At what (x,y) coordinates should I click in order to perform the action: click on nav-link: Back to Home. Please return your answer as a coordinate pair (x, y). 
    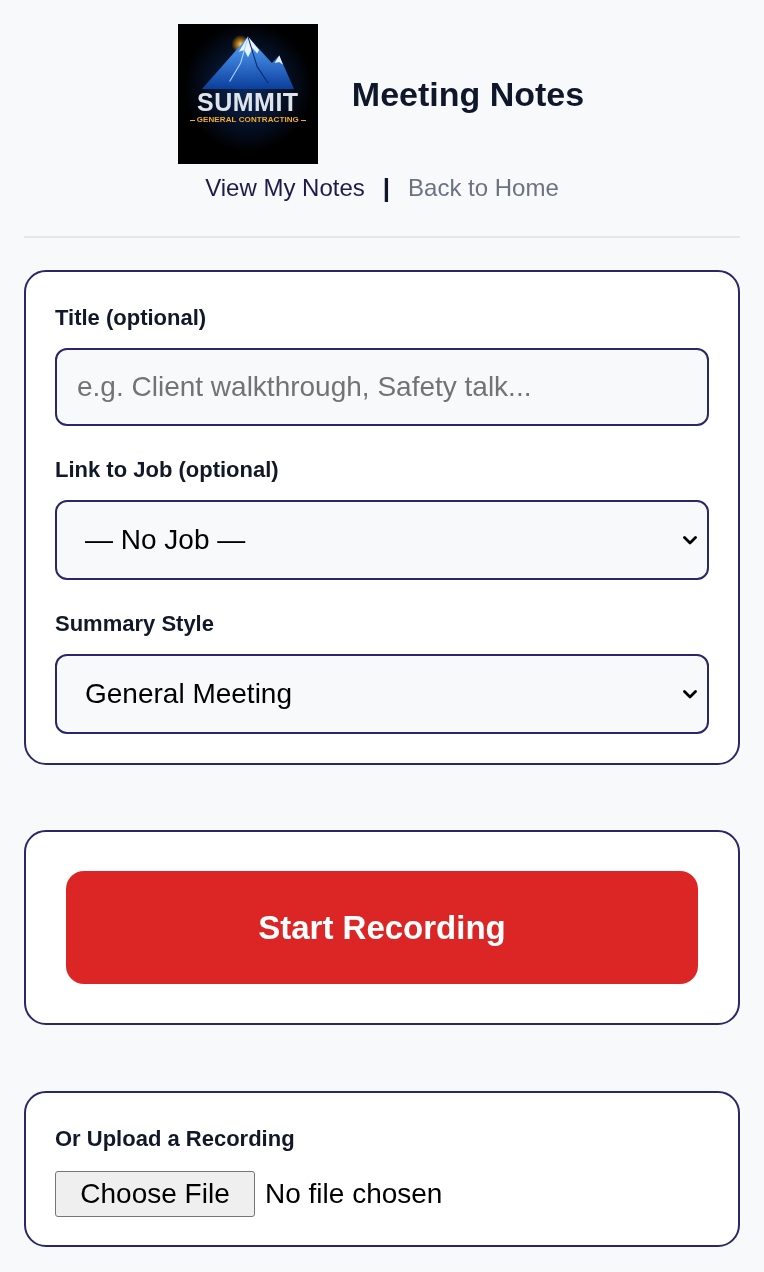
    Looking at the image, I should click on (483, 188).